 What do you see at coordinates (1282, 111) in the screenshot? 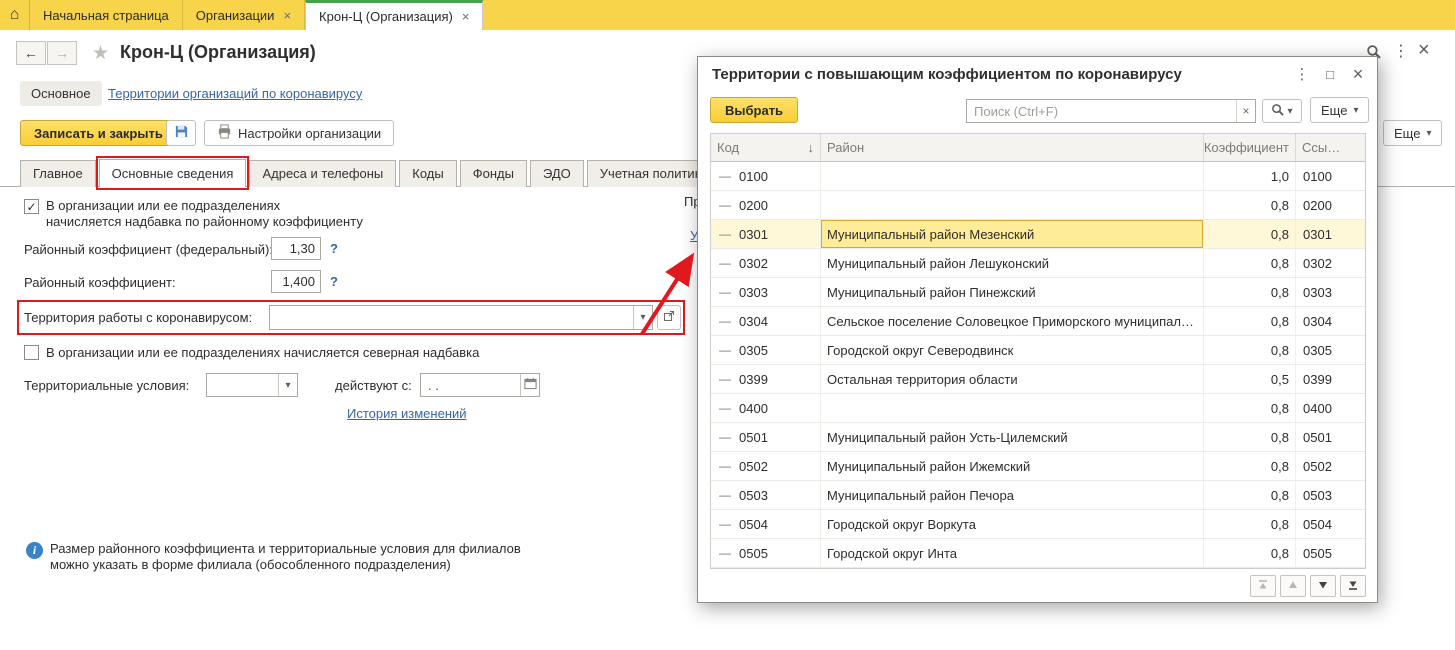
I see `search-options-button: ▾` at bounding box center [1282, 111].